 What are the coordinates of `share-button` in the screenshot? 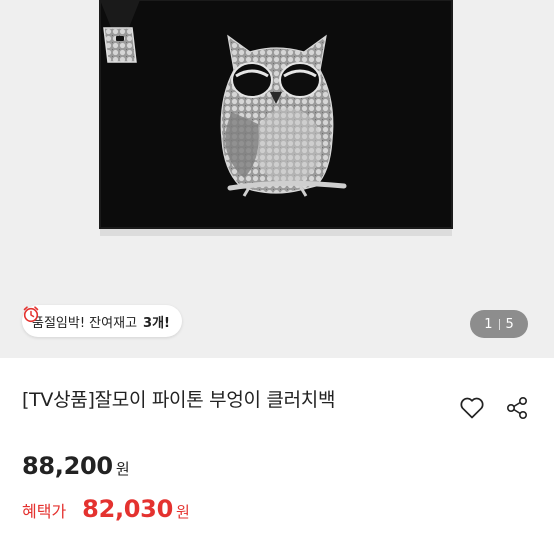 It's located at (517, 408).